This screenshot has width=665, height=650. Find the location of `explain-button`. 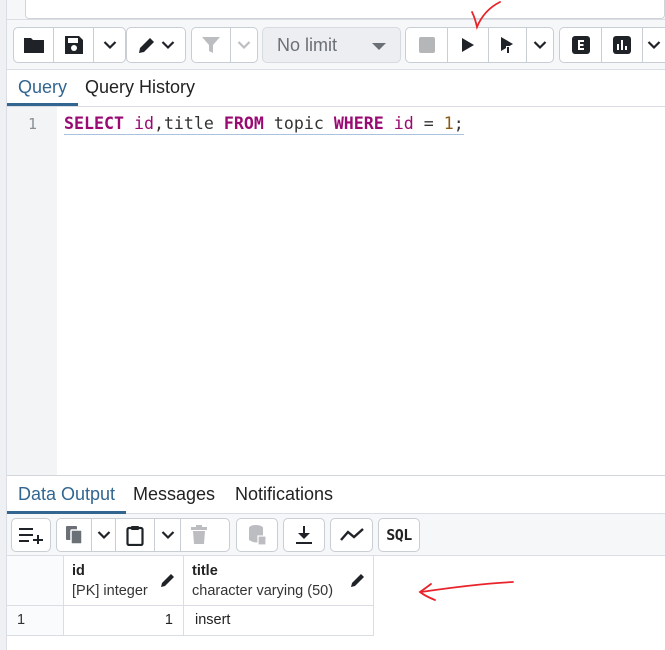

explain-button is located at coordinates (581, 45).